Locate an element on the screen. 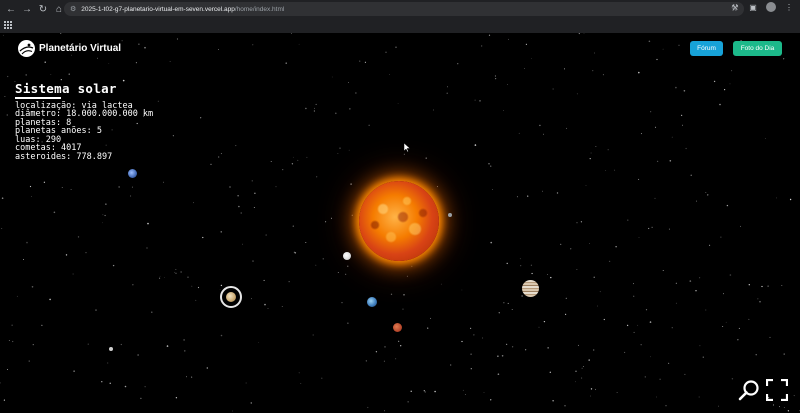 Image resolution: width=800 pixels, height=413 pixels. browser-actions: ⚒ ▣ ⋮ is located at coordinates (762, 7).